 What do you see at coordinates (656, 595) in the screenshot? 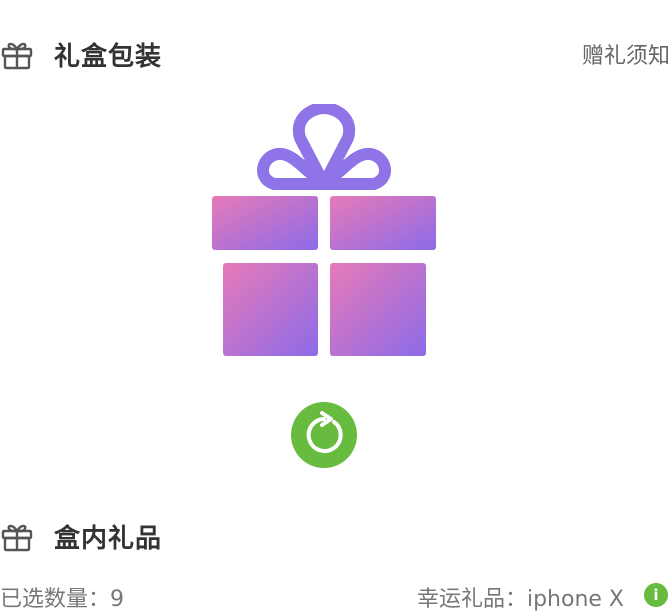
I see `info-icon: i` at bounding box center [656, 595].